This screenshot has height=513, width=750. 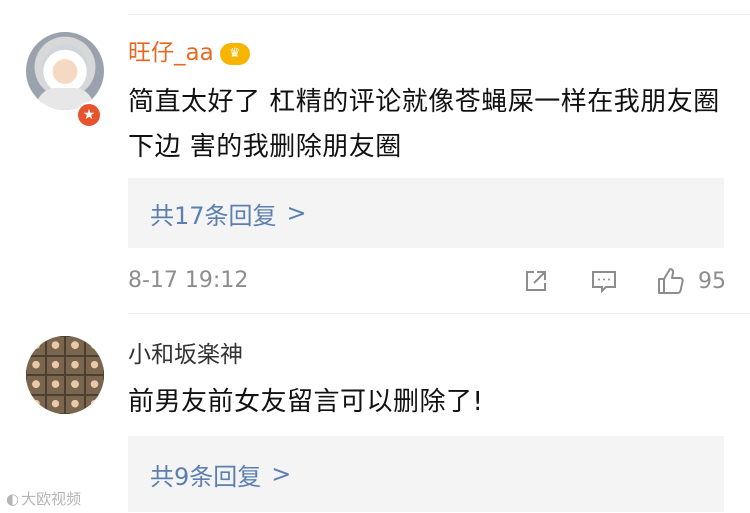 What do you see at coordinates (188, 280) in the screenshot?
I see `timestamp: 8-17 19:12` at bounding box center [188, 280].